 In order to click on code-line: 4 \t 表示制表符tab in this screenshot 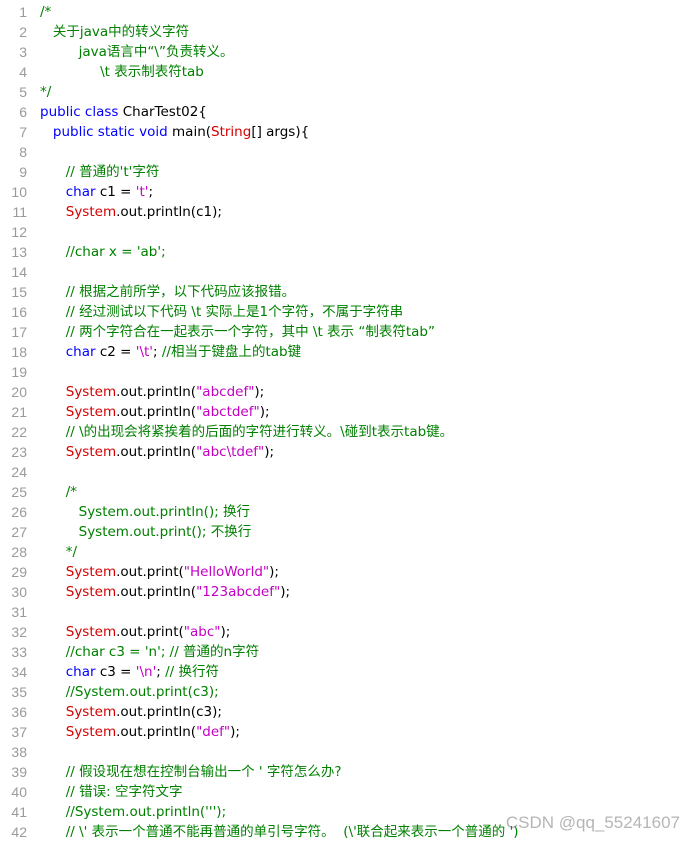, I will do `click(346, 72)`.